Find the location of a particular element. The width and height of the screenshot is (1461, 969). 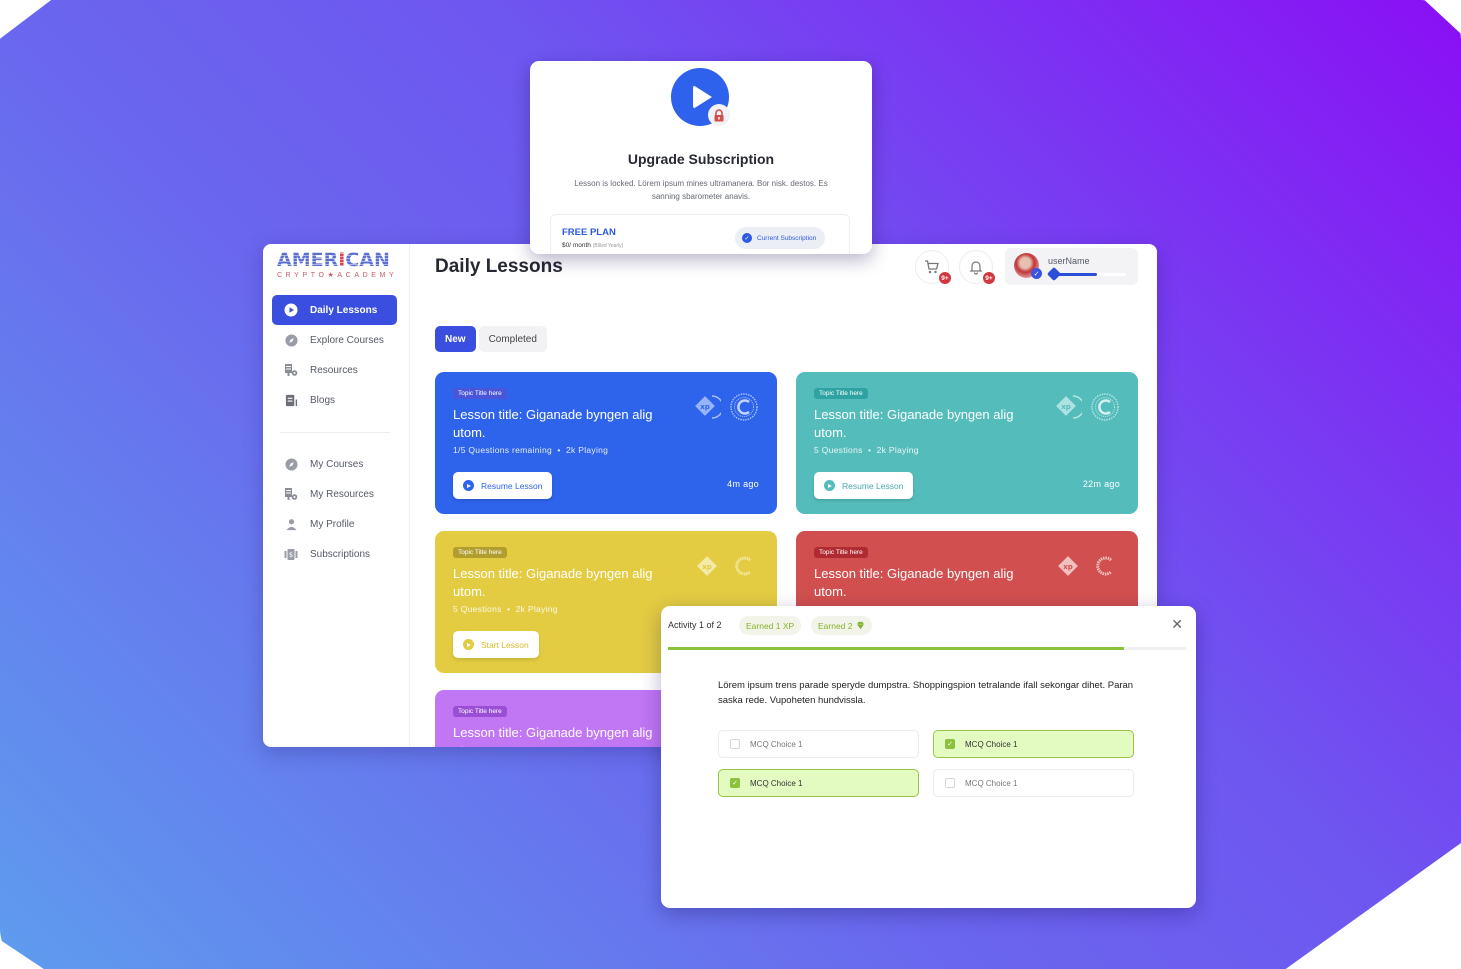

sidebar-item-my-profile: My Profile is located at coordinates (334, 524).